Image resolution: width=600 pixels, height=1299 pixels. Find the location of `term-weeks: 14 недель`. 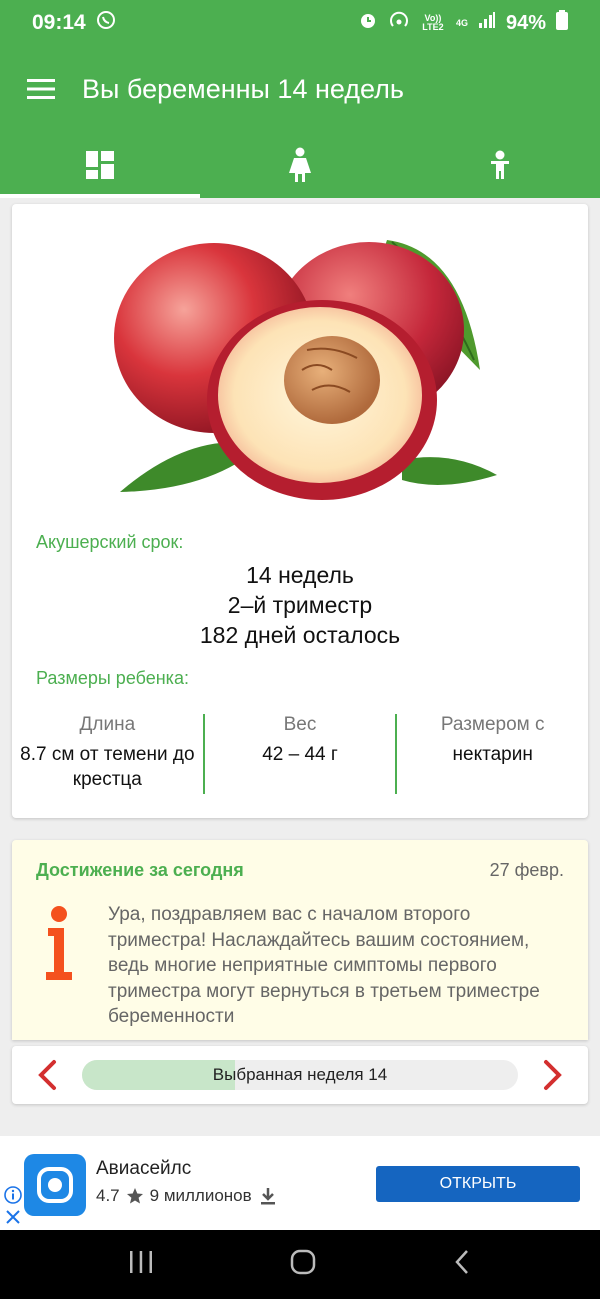

term-weeks: 14 недель is located at coordinates (300, 575).